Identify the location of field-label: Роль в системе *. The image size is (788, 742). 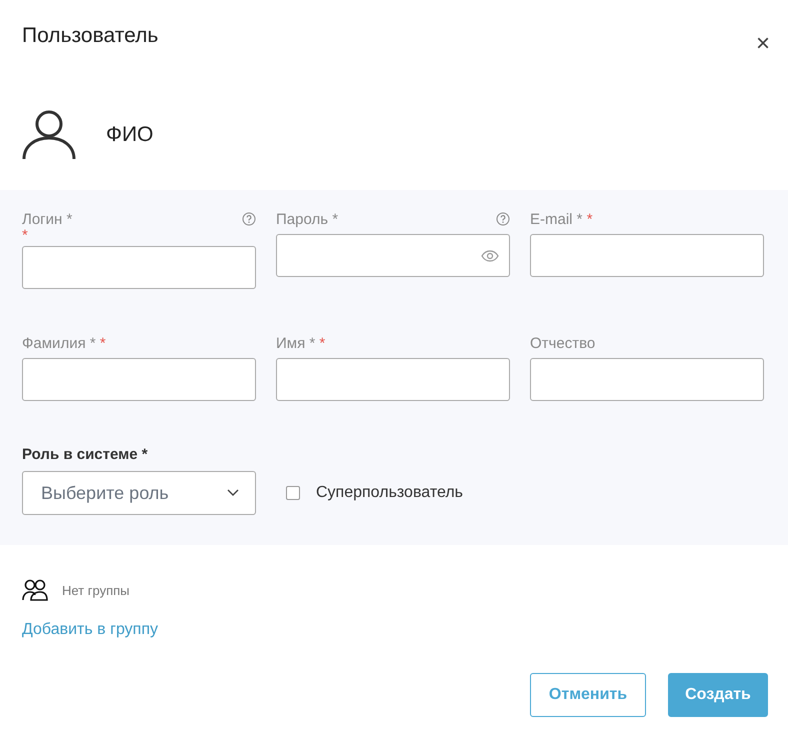
(85, 454).